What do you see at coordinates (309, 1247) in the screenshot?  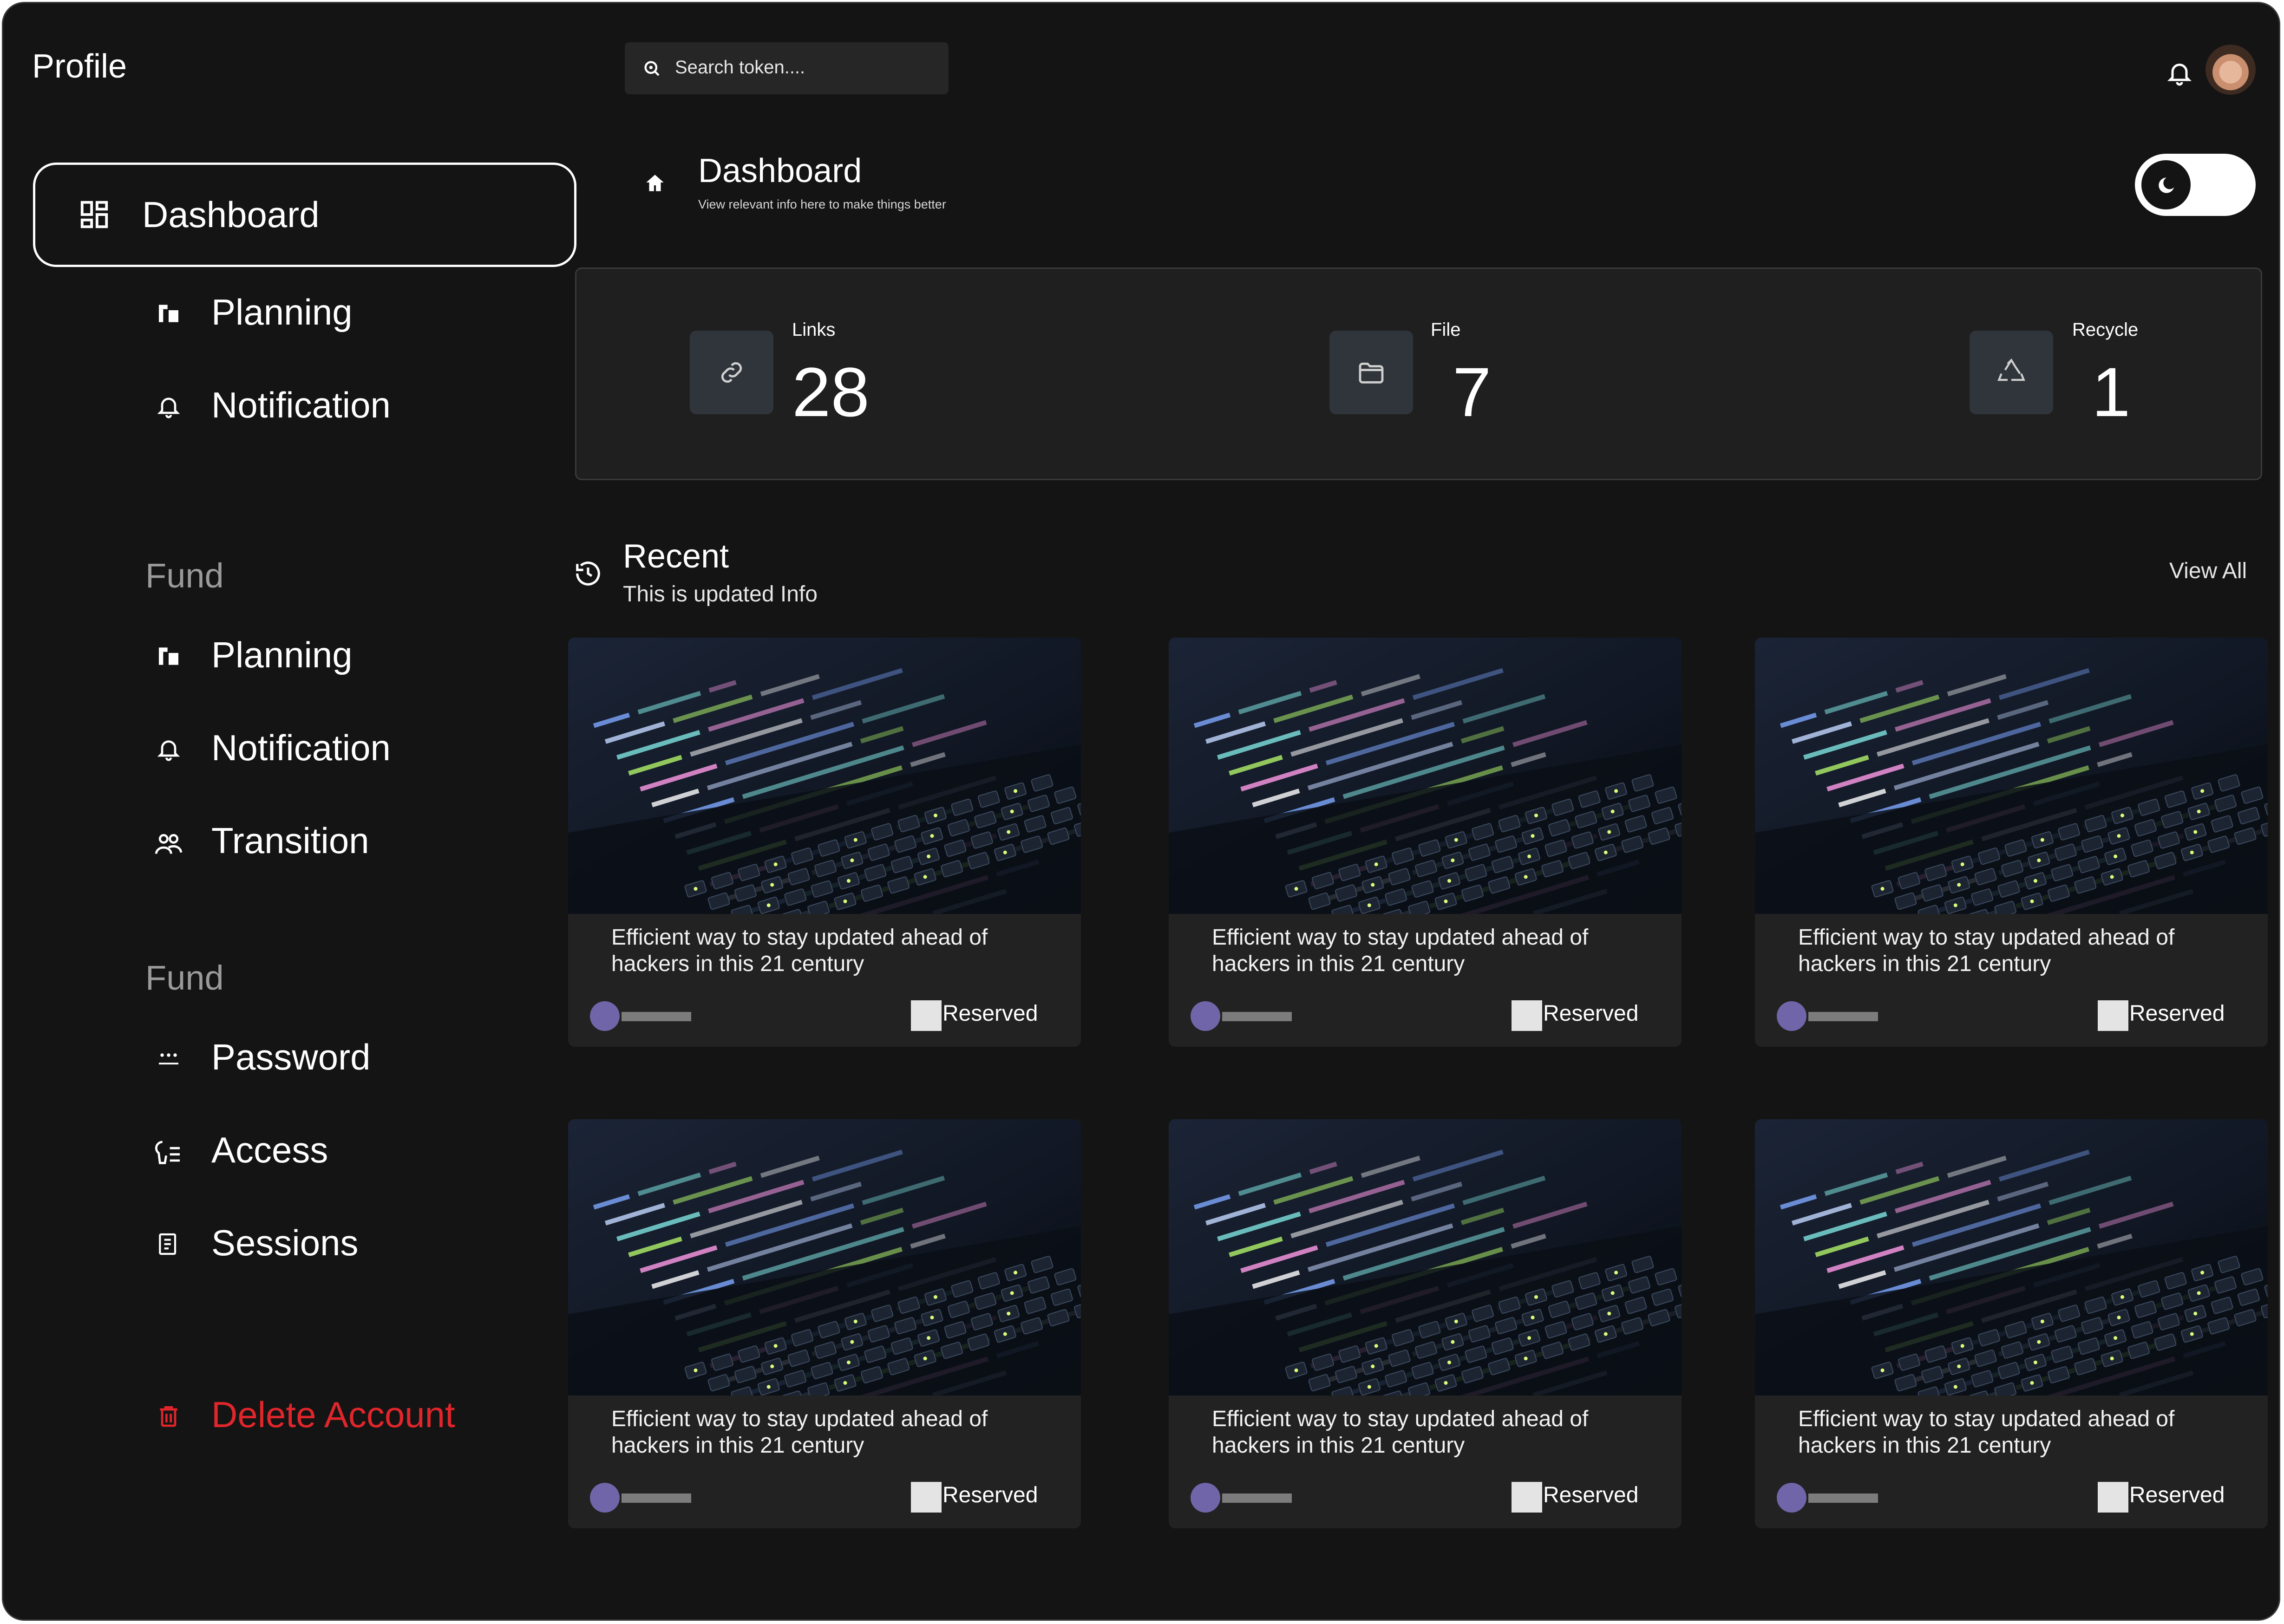 I see `sidebar-item-sessions: Sessions` at bounding box center [309, 1247].